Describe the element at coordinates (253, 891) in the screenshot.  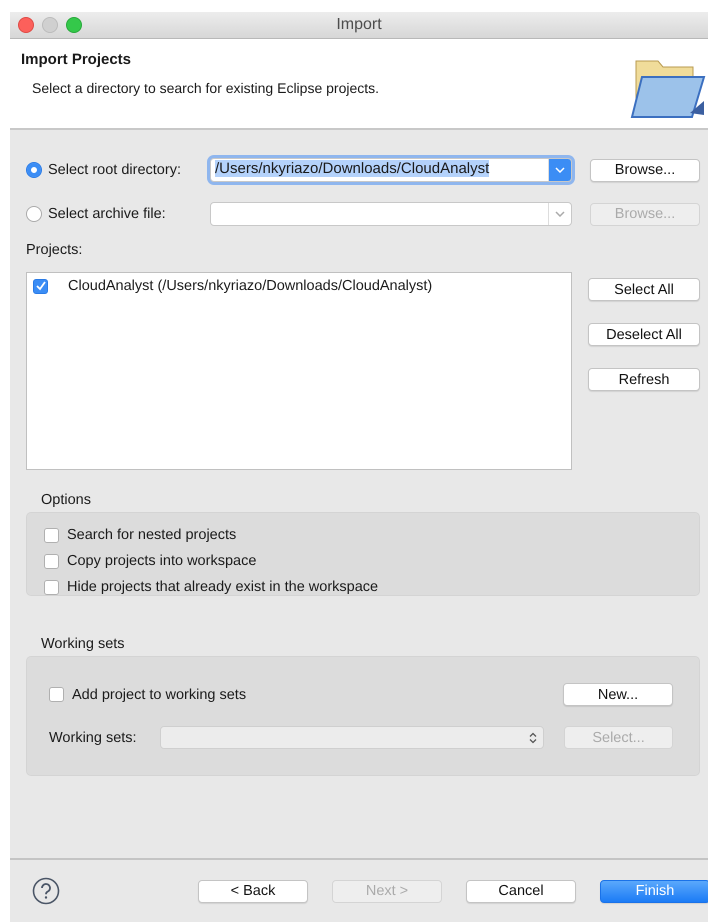
I see `footer-button: < Back` at that location.